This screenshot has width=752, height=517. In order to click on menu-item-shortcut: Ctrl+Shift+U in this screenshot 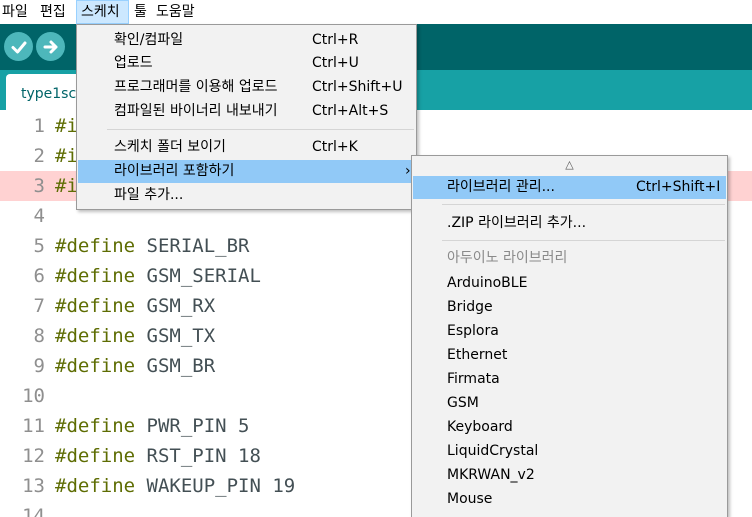, I will do `click(357, 87)`.